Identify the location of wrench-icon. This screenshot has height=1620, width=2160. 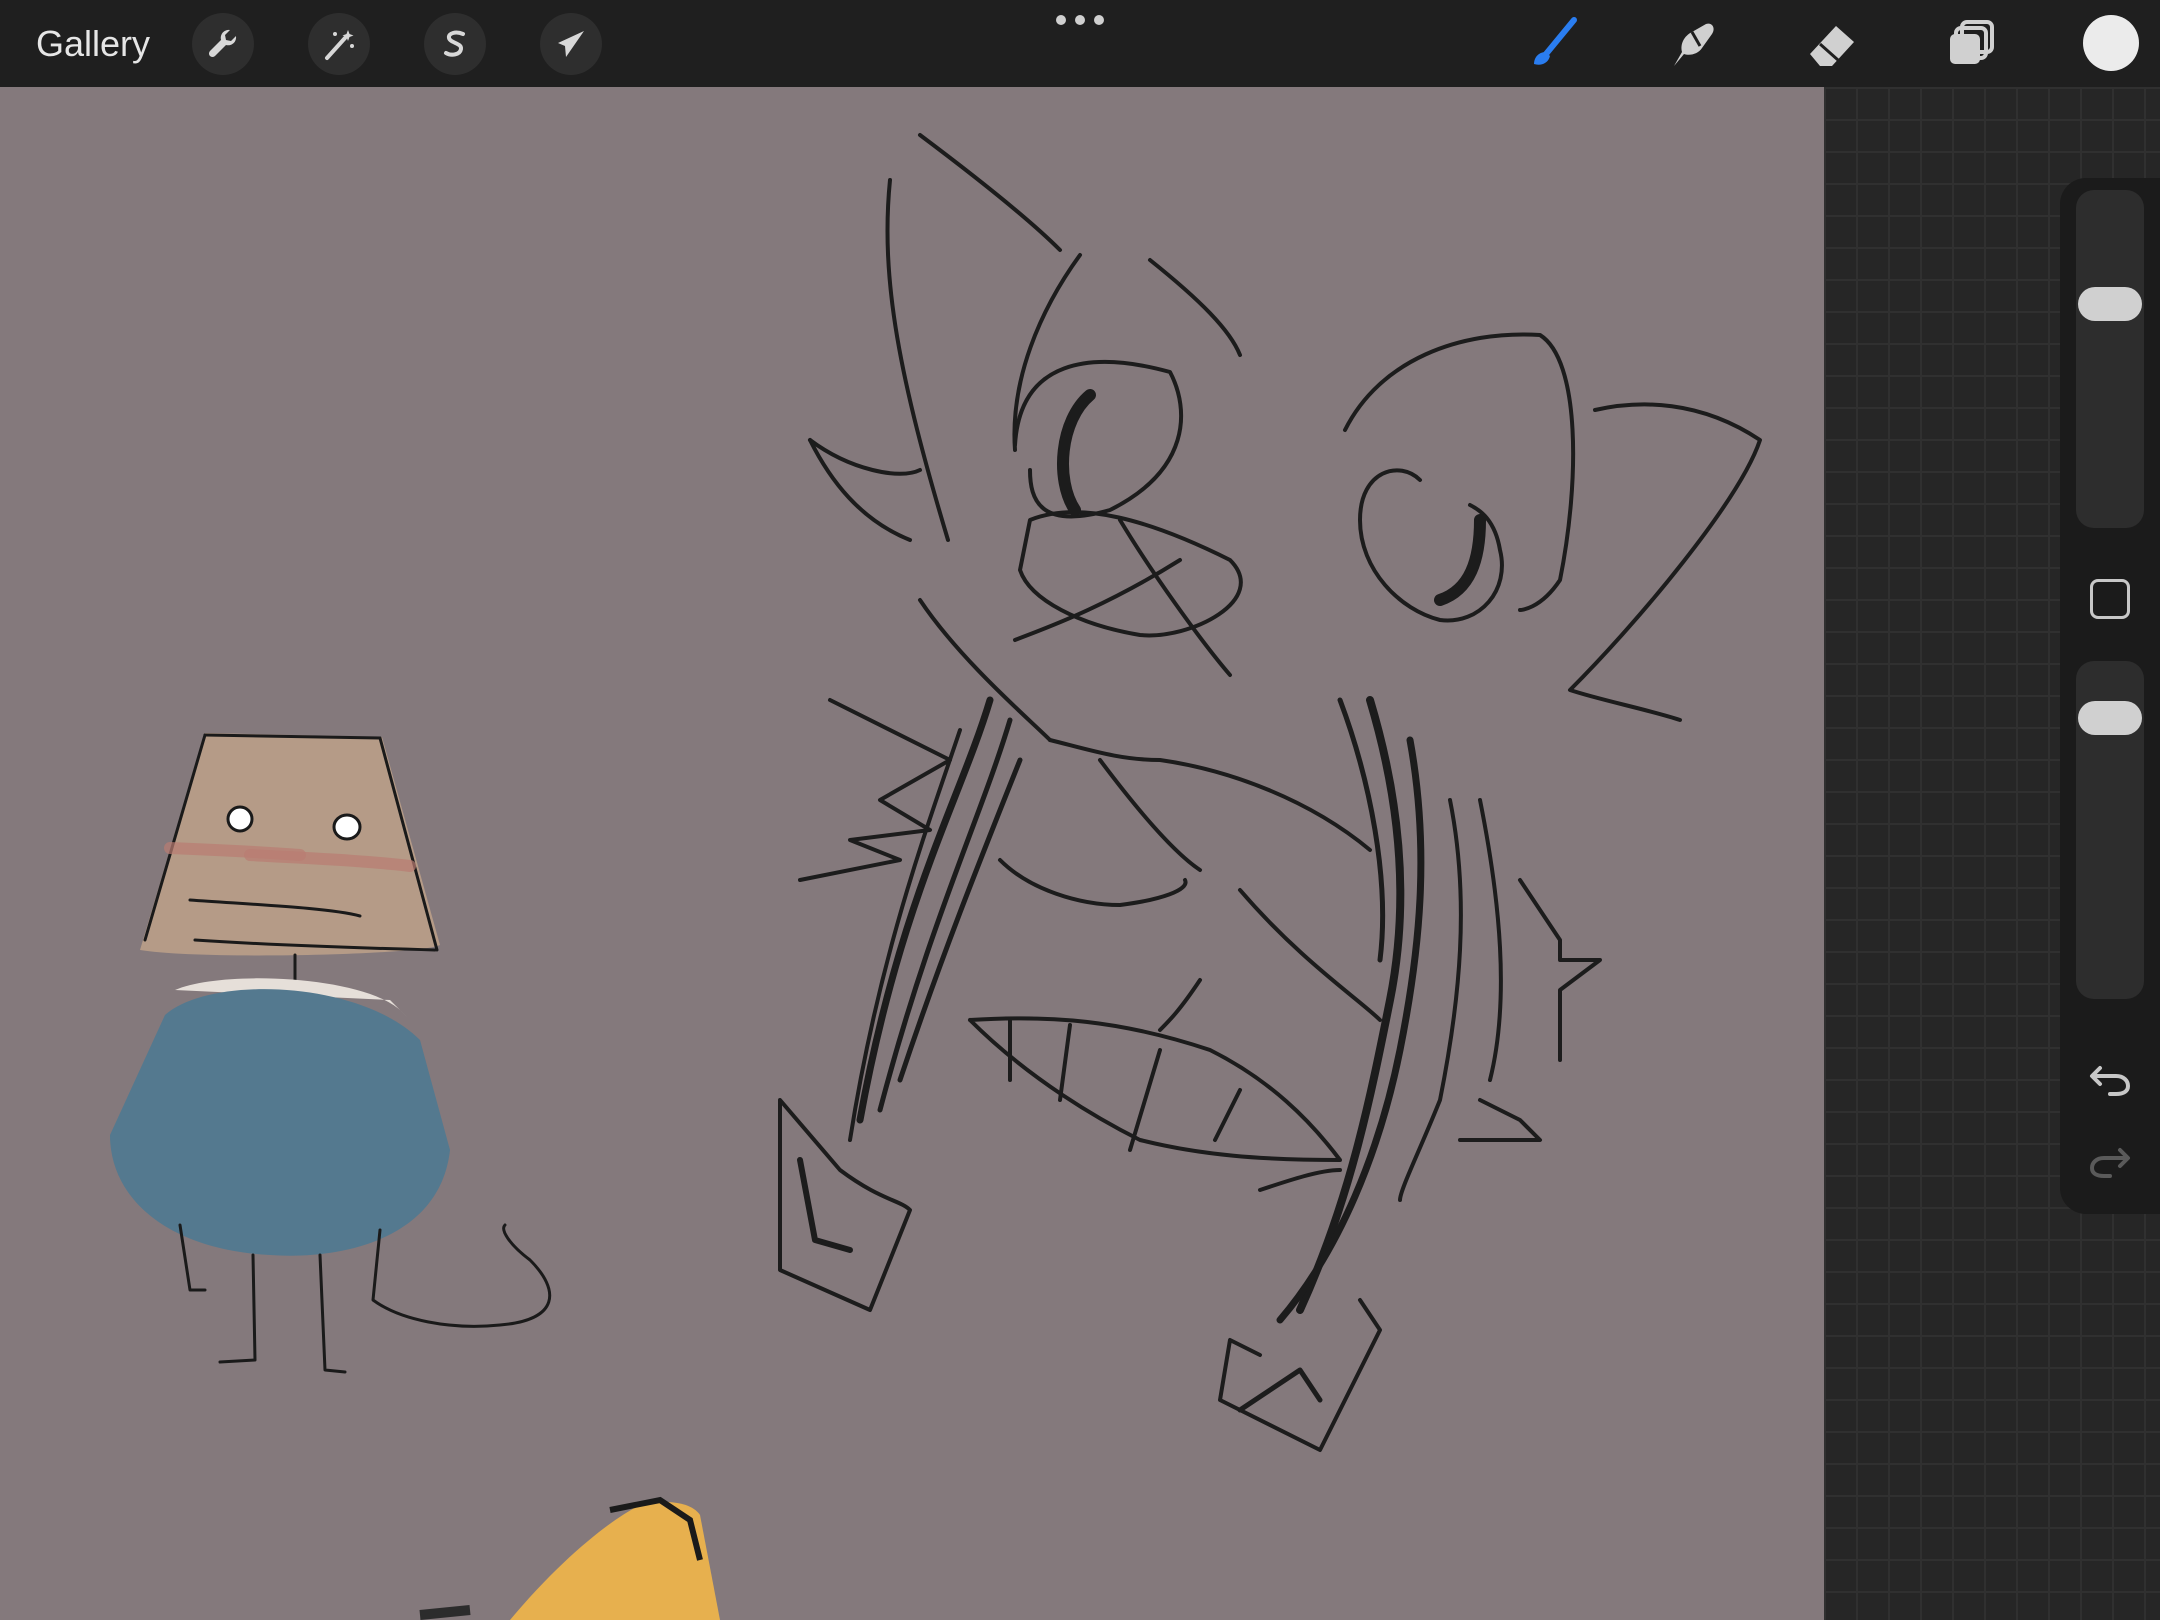
(222, 43).